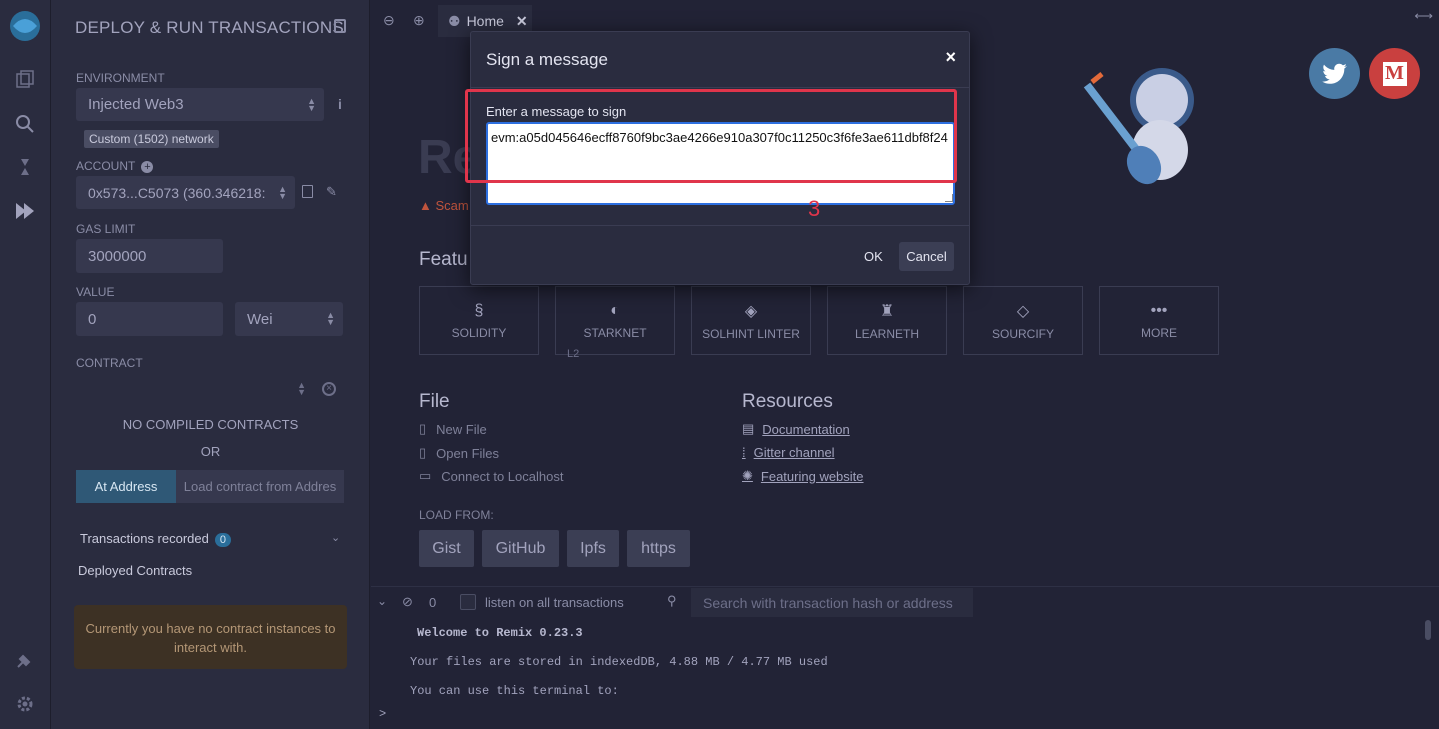  What do you see at coordinates (615, 320) in the screenshot?
I see `feature-tile-starknet: ◐ STARKNET` at bounding box center [615, 320].